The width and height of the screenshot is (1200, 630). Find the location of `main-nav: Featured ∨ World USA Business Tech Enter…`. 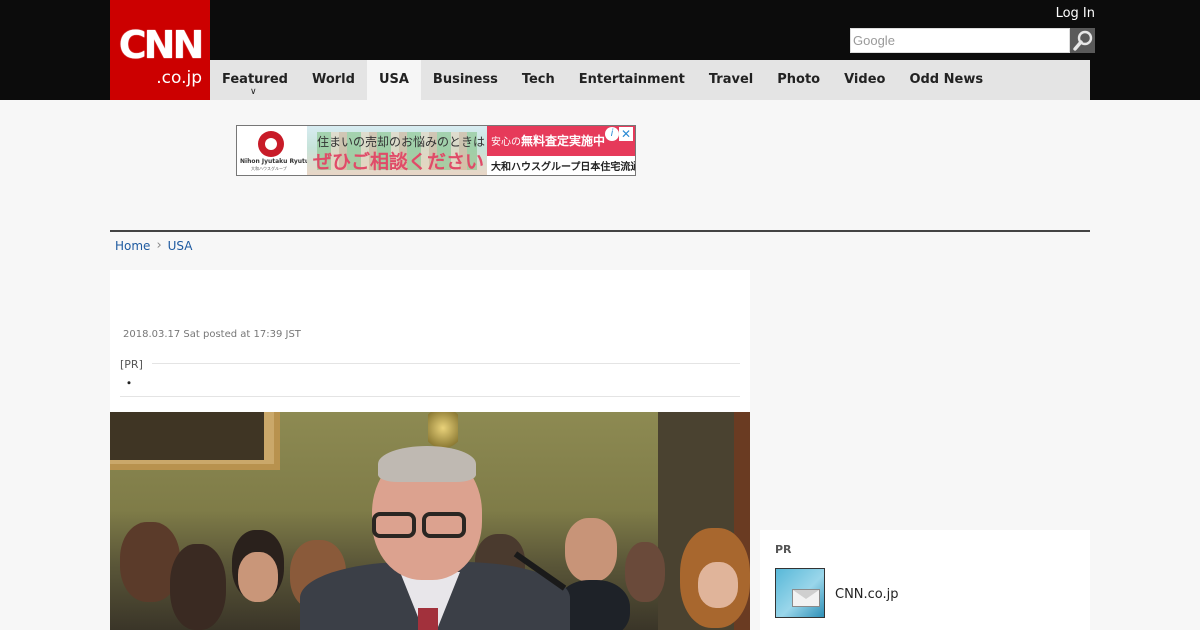

main-nav: Featured ∨ World USA Business Tech Enter… is located at coordinates (650, 80).